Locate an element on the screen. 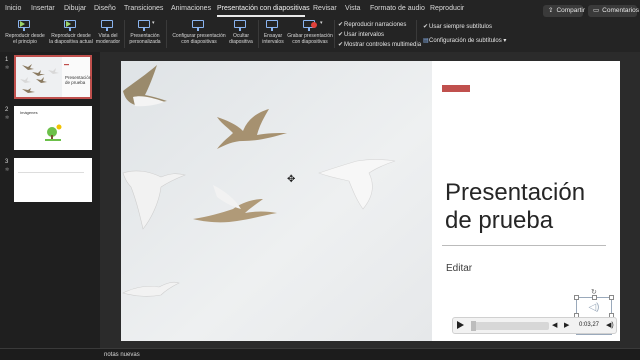 The height and width of the screenshot is (360, 640). play-narrations-checkbox: ✔Reproducir narraciones is located at coordinates (372, 24).